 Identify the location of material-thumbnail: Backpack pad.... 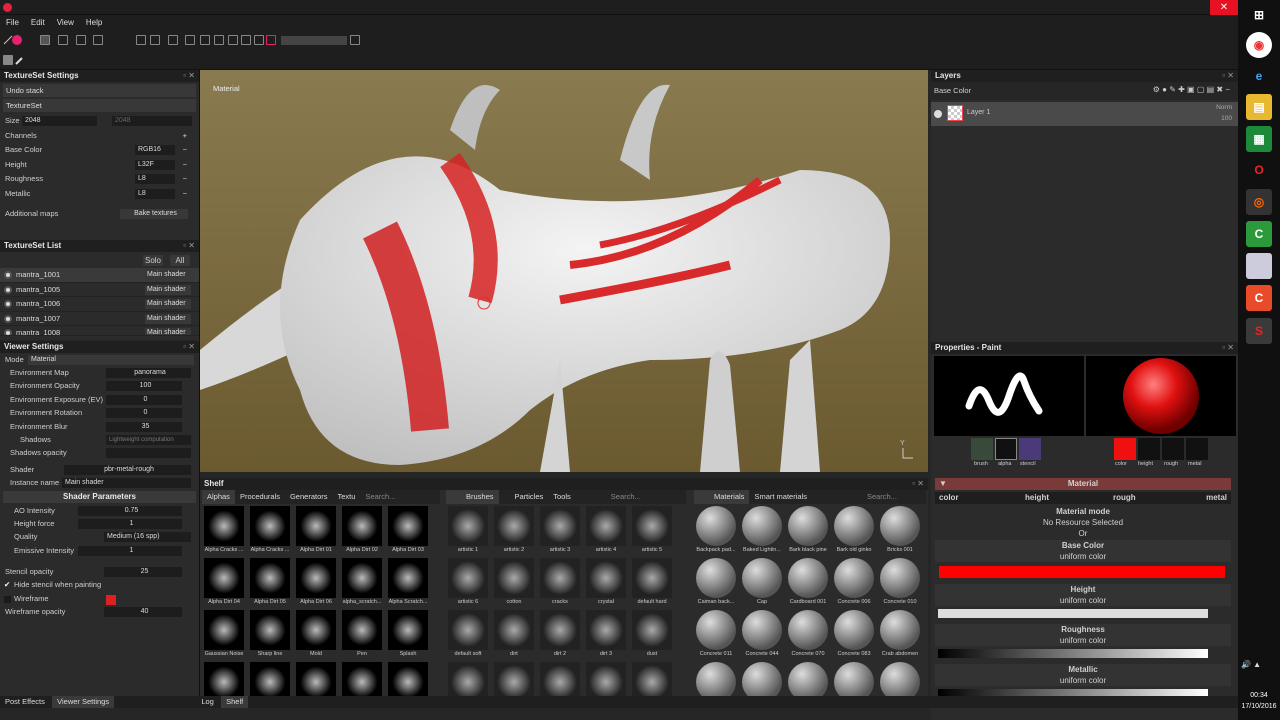
(716, 532).